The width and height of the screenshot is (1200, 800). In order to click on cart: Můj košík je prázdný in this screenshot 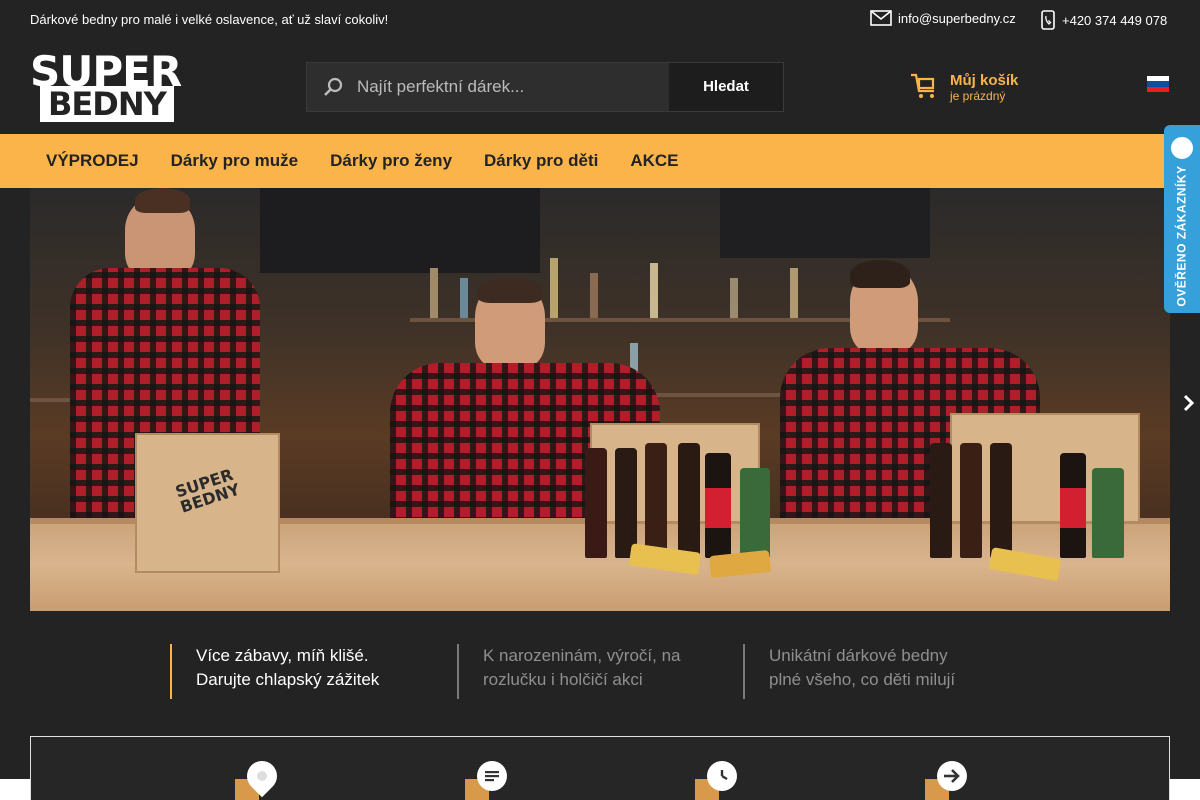, I will do `click(980, 92)`.